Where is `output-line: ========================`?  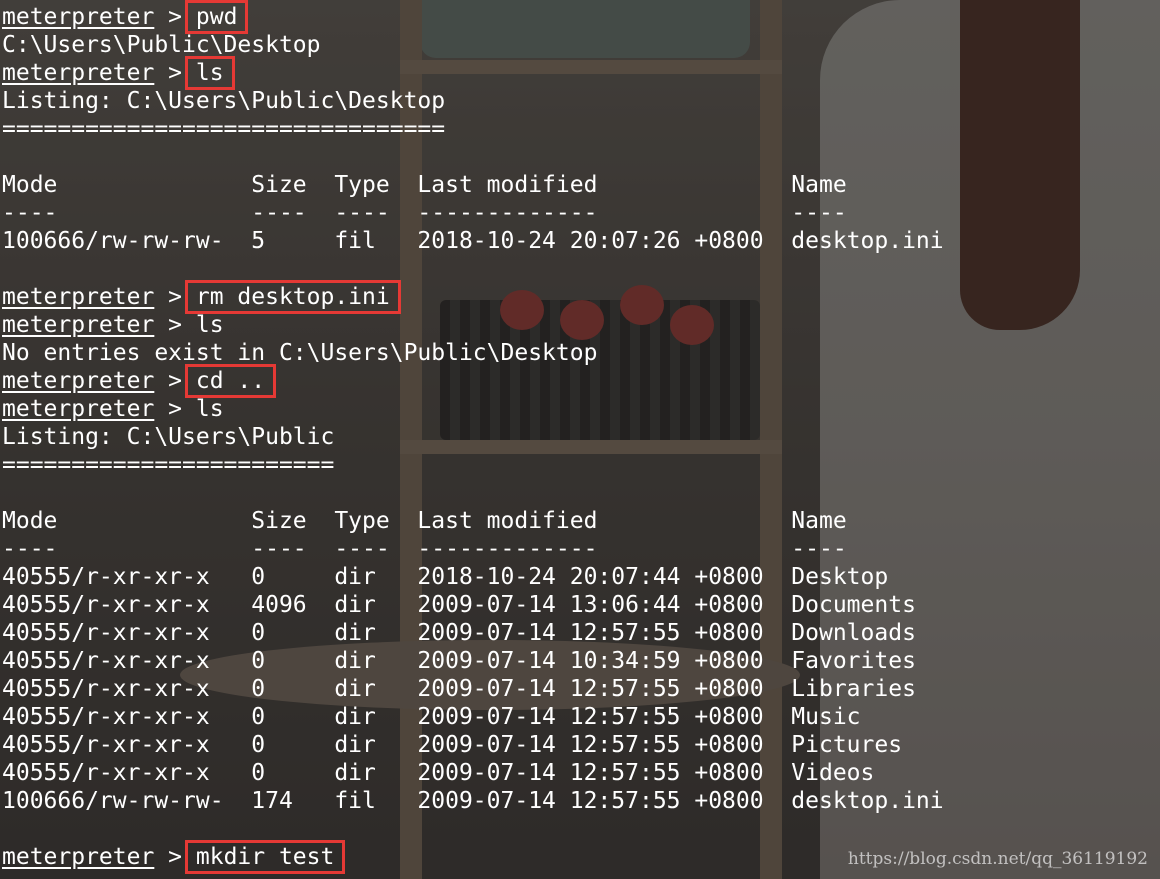
output-line: ======================== is located at coordinates (168, 465).